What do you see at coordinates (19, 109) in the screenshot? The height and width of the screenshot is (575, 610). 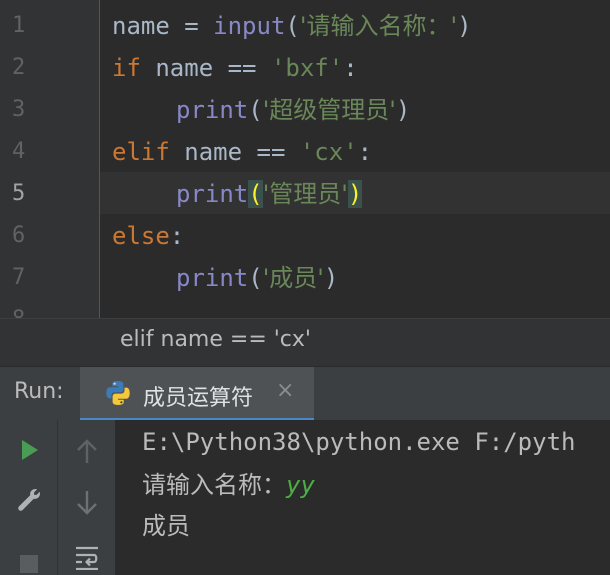 I see `line-number: 3` at bounding box center [19, 109].